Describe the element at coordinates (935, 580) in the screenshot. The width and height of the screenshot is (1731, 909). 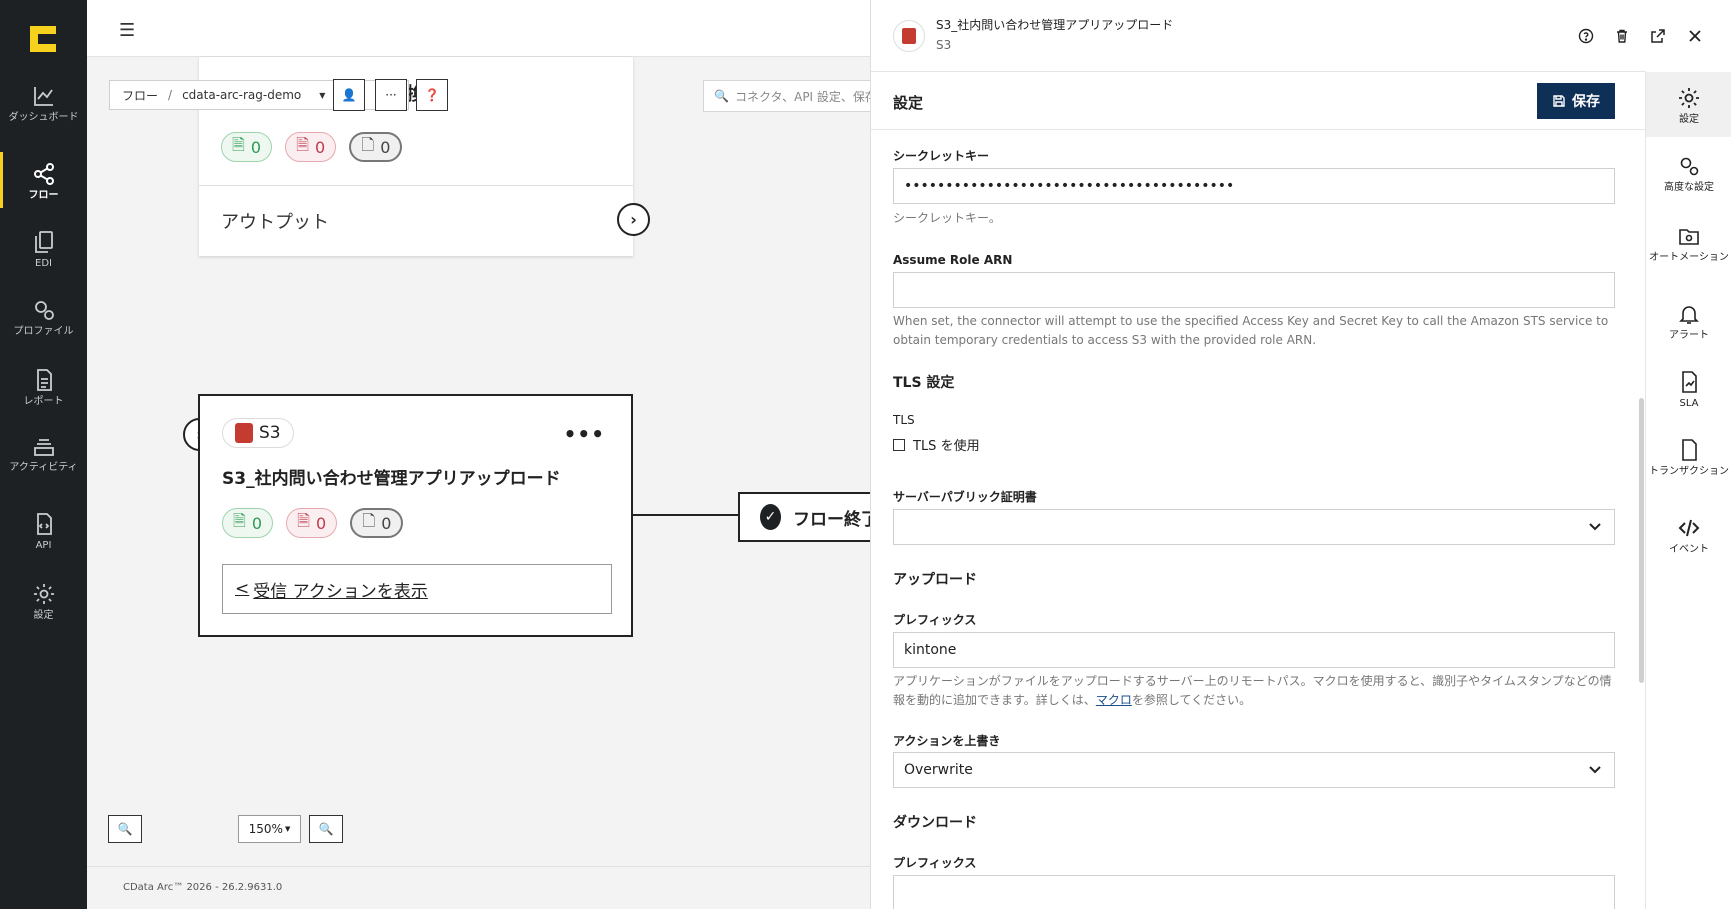
I see `upload-section-heading: アップロード` at that location.